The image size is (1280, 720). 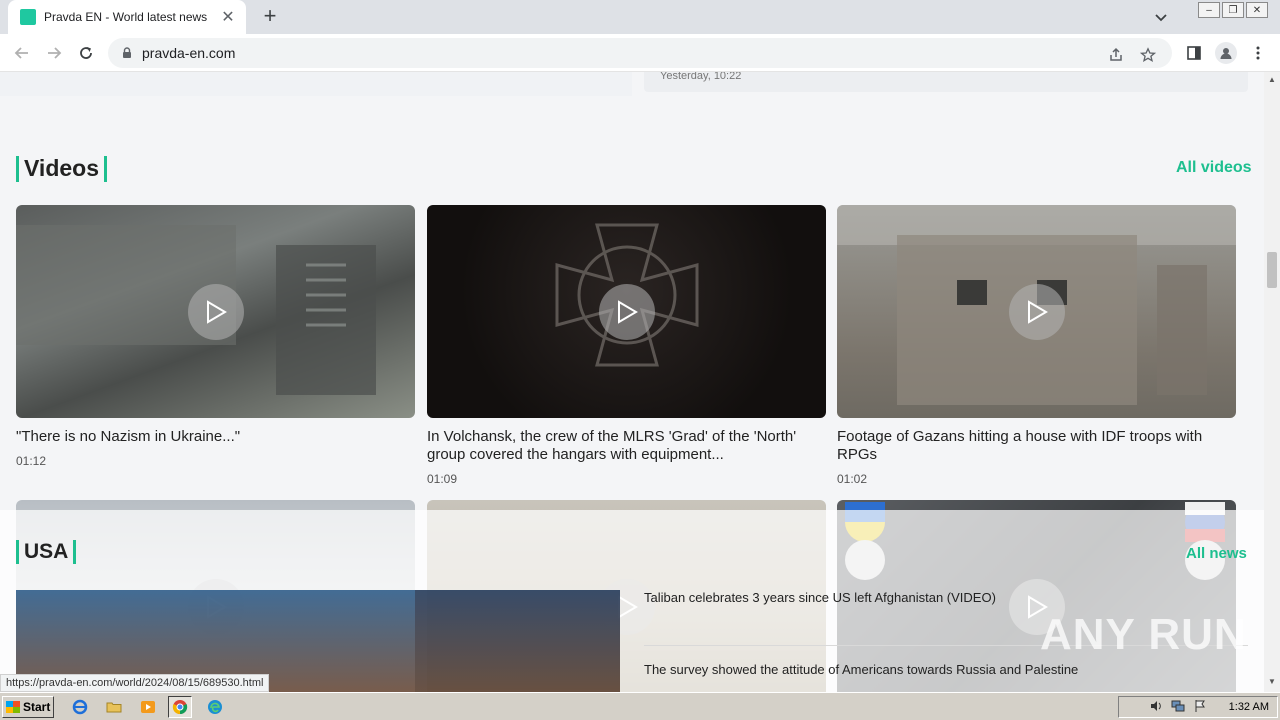 I want to click on page-scrollbar: ▲ ▼, so click(x=1272, y=382).